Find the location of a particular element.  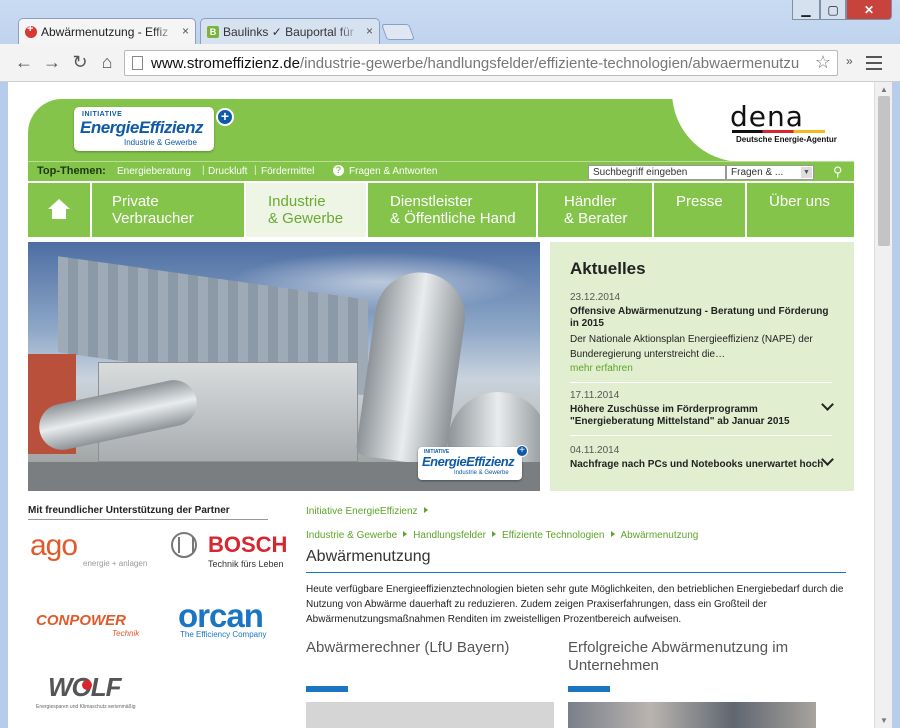

news-date: 04.11.2014 is located at coordinates (595, 450).